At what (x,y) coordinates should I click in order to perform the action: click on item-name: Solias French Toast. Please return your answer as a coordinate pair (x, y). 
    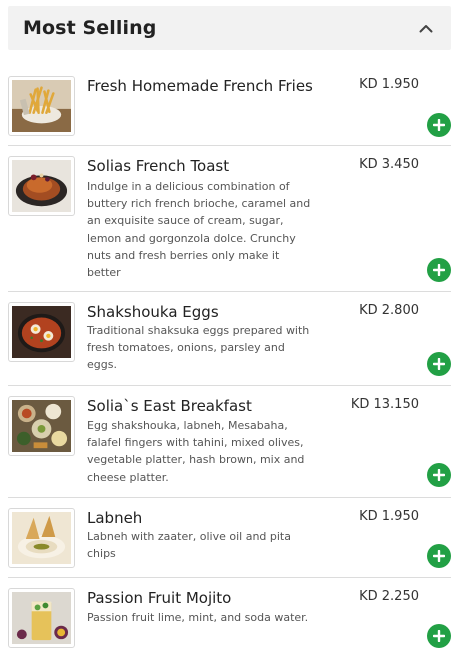
    Looking at the image, I should click on (158, 166).